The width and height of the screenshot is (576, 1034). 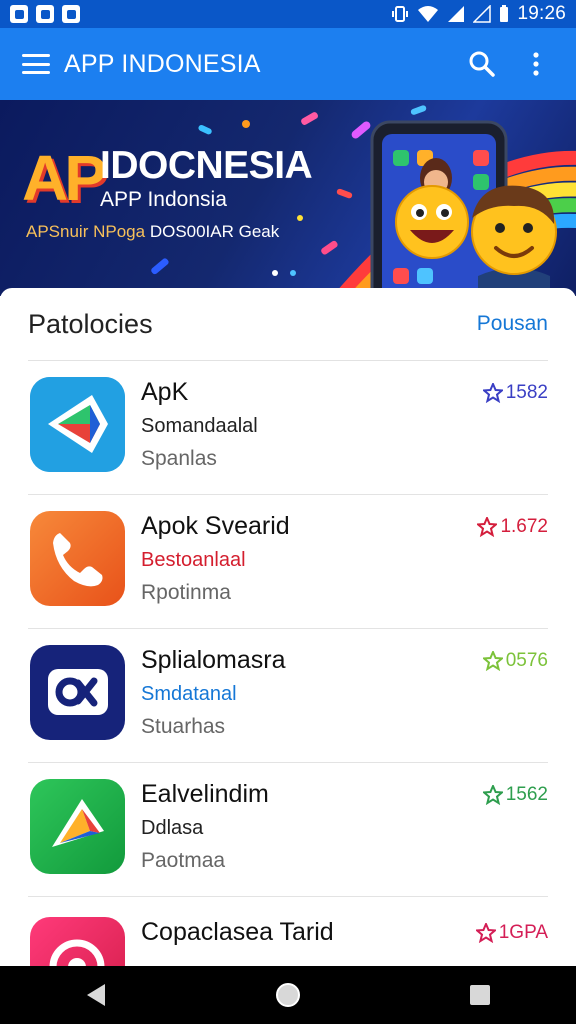 I want to click on app-description: Rpotinma, so click(x=186, y=592).